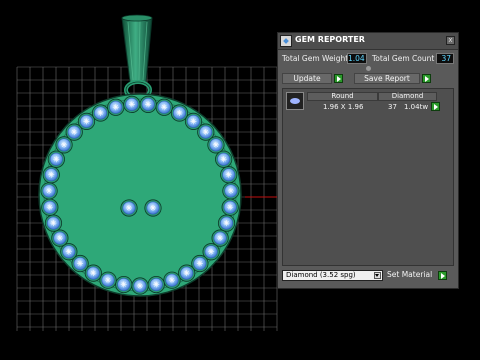 The height and width of the screenshot is (360, 480). I want to click on gem-weight-cell: 1.04tw, so click(416, 107).